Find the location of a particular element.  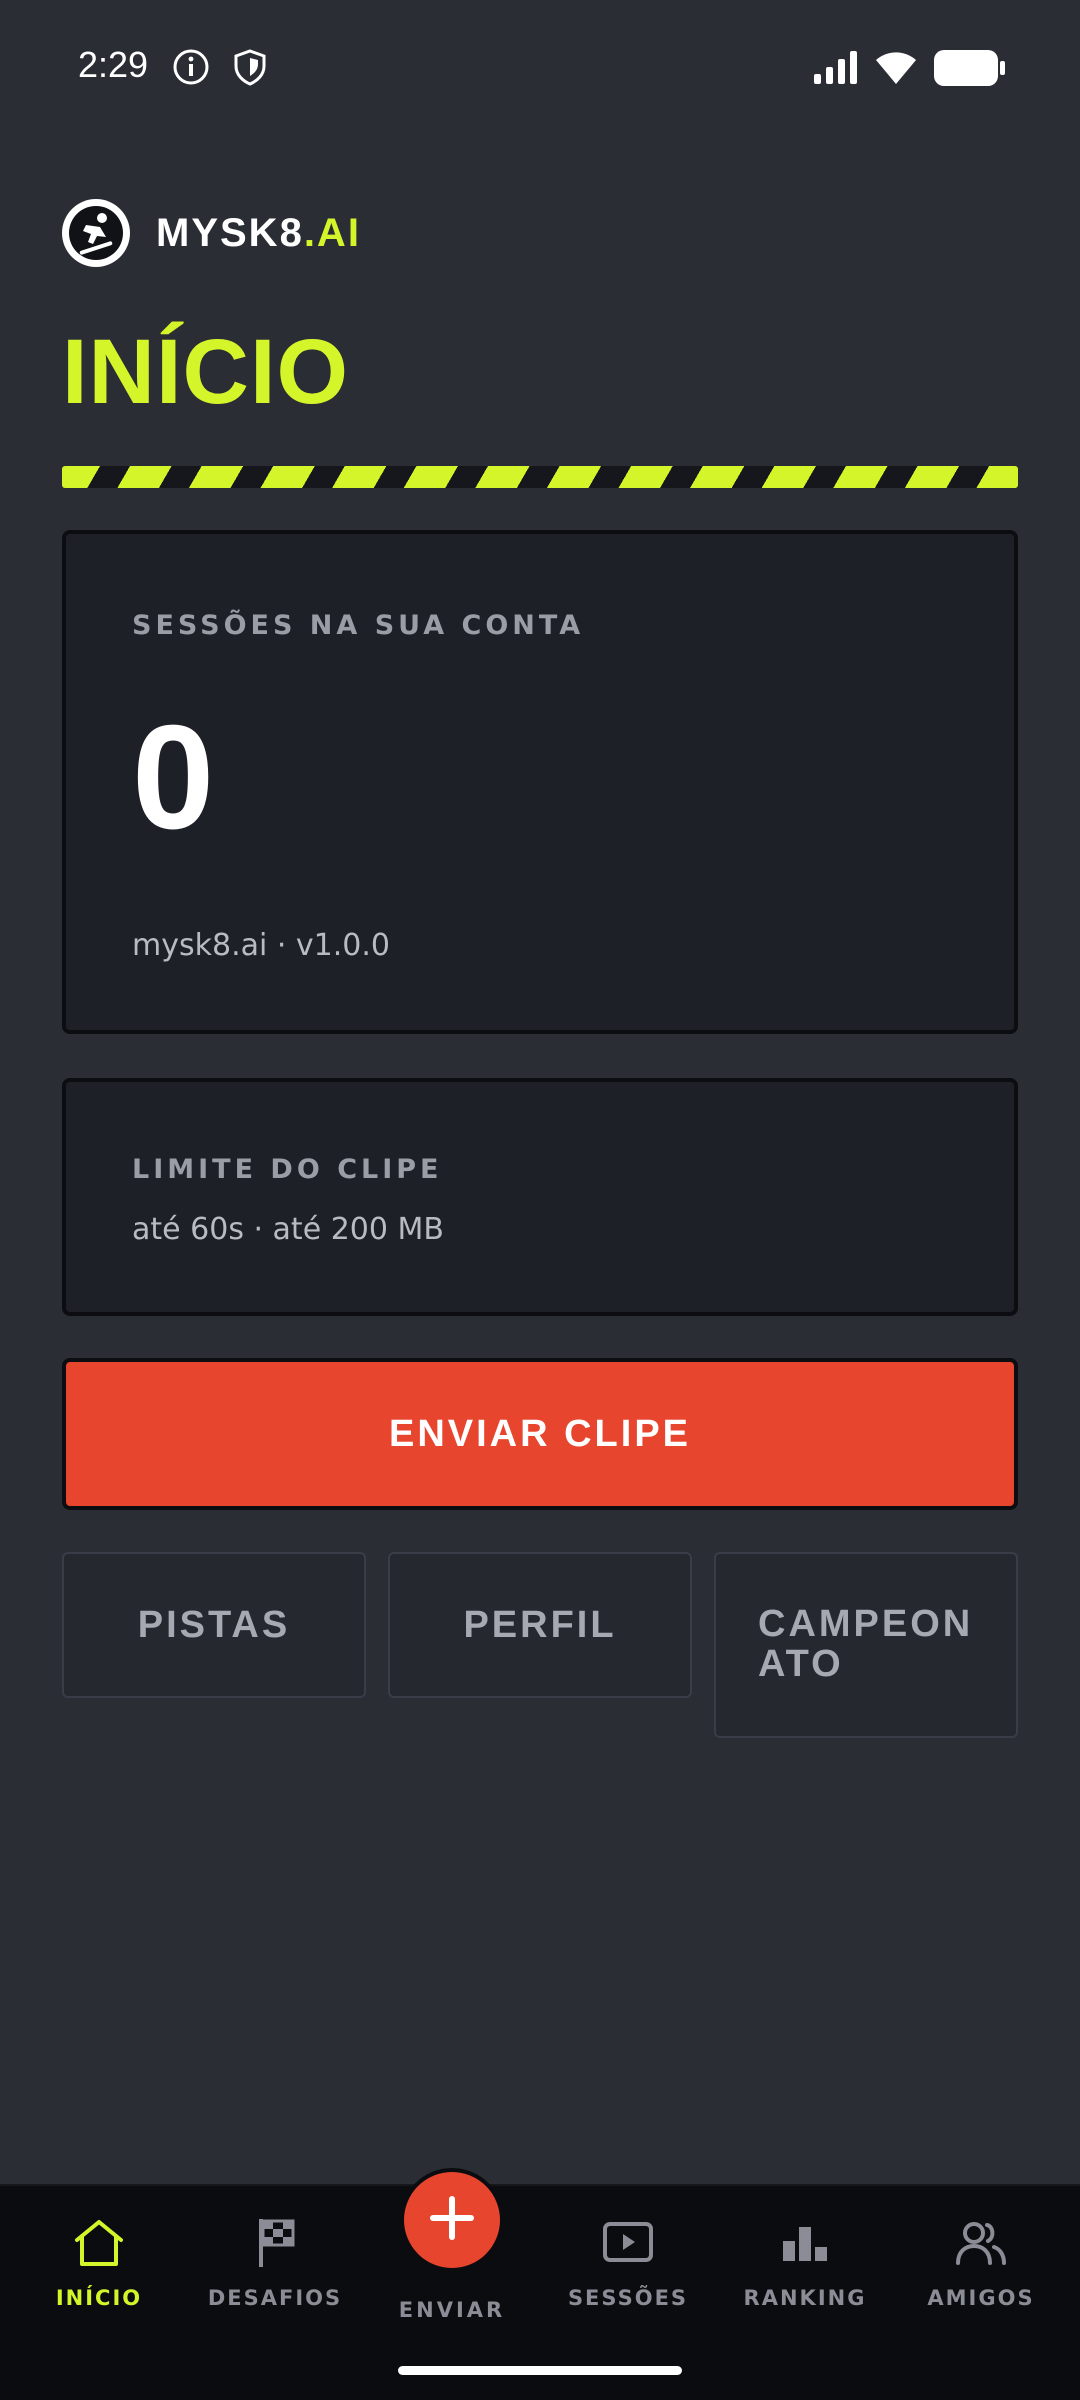

clip-limit-label: LIMITE DO CLIPE is located at coordinates (287, 1169).